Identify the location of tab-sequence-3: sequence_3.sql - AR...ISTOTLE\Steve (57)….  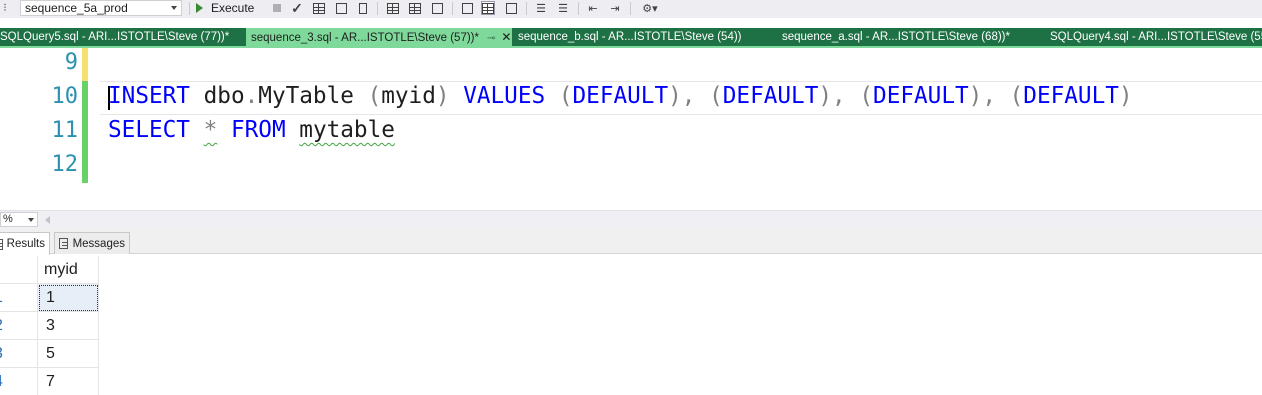
(379, 37).